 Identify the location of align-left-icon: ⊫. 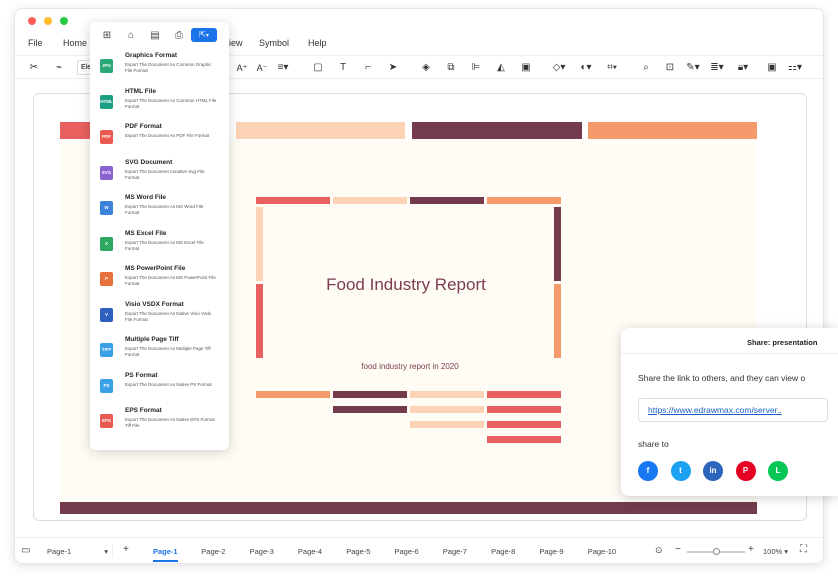
(476, 68).